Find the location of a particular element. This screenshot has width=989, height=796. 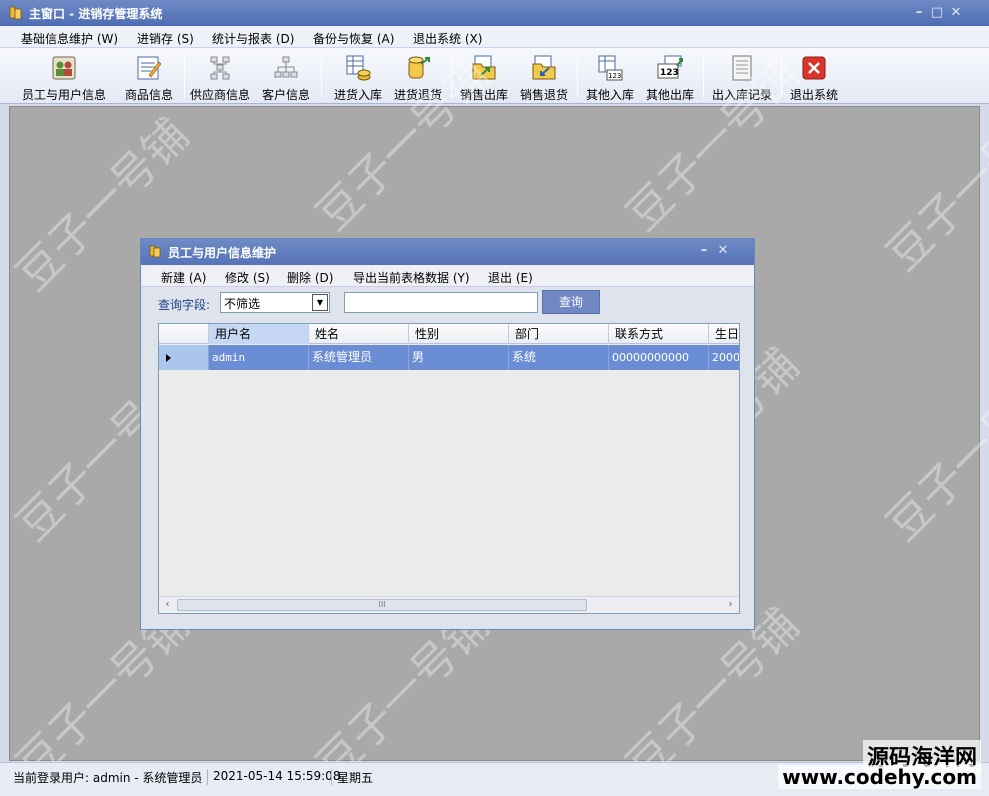

toolbar-label: 供应商信息 is located at coordinates (219, 95).